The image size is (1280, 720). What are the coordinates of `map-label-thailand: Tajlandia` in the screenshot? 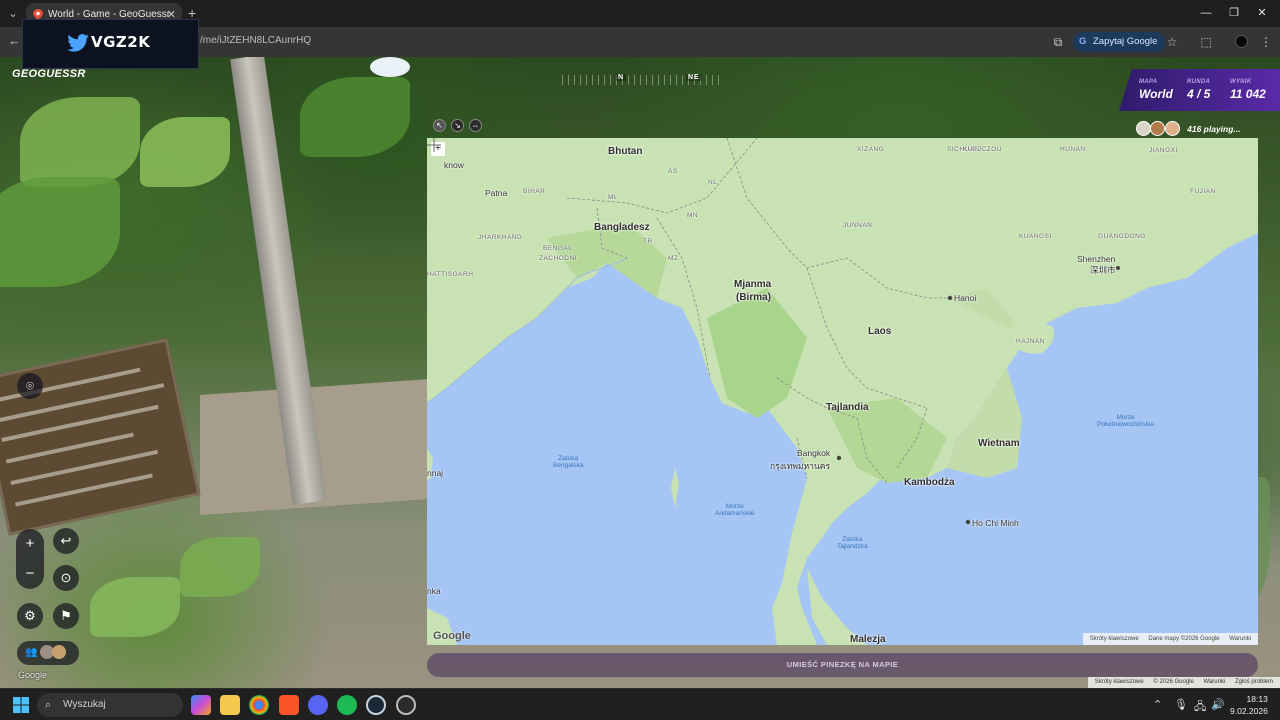 It's located at (847, 407).